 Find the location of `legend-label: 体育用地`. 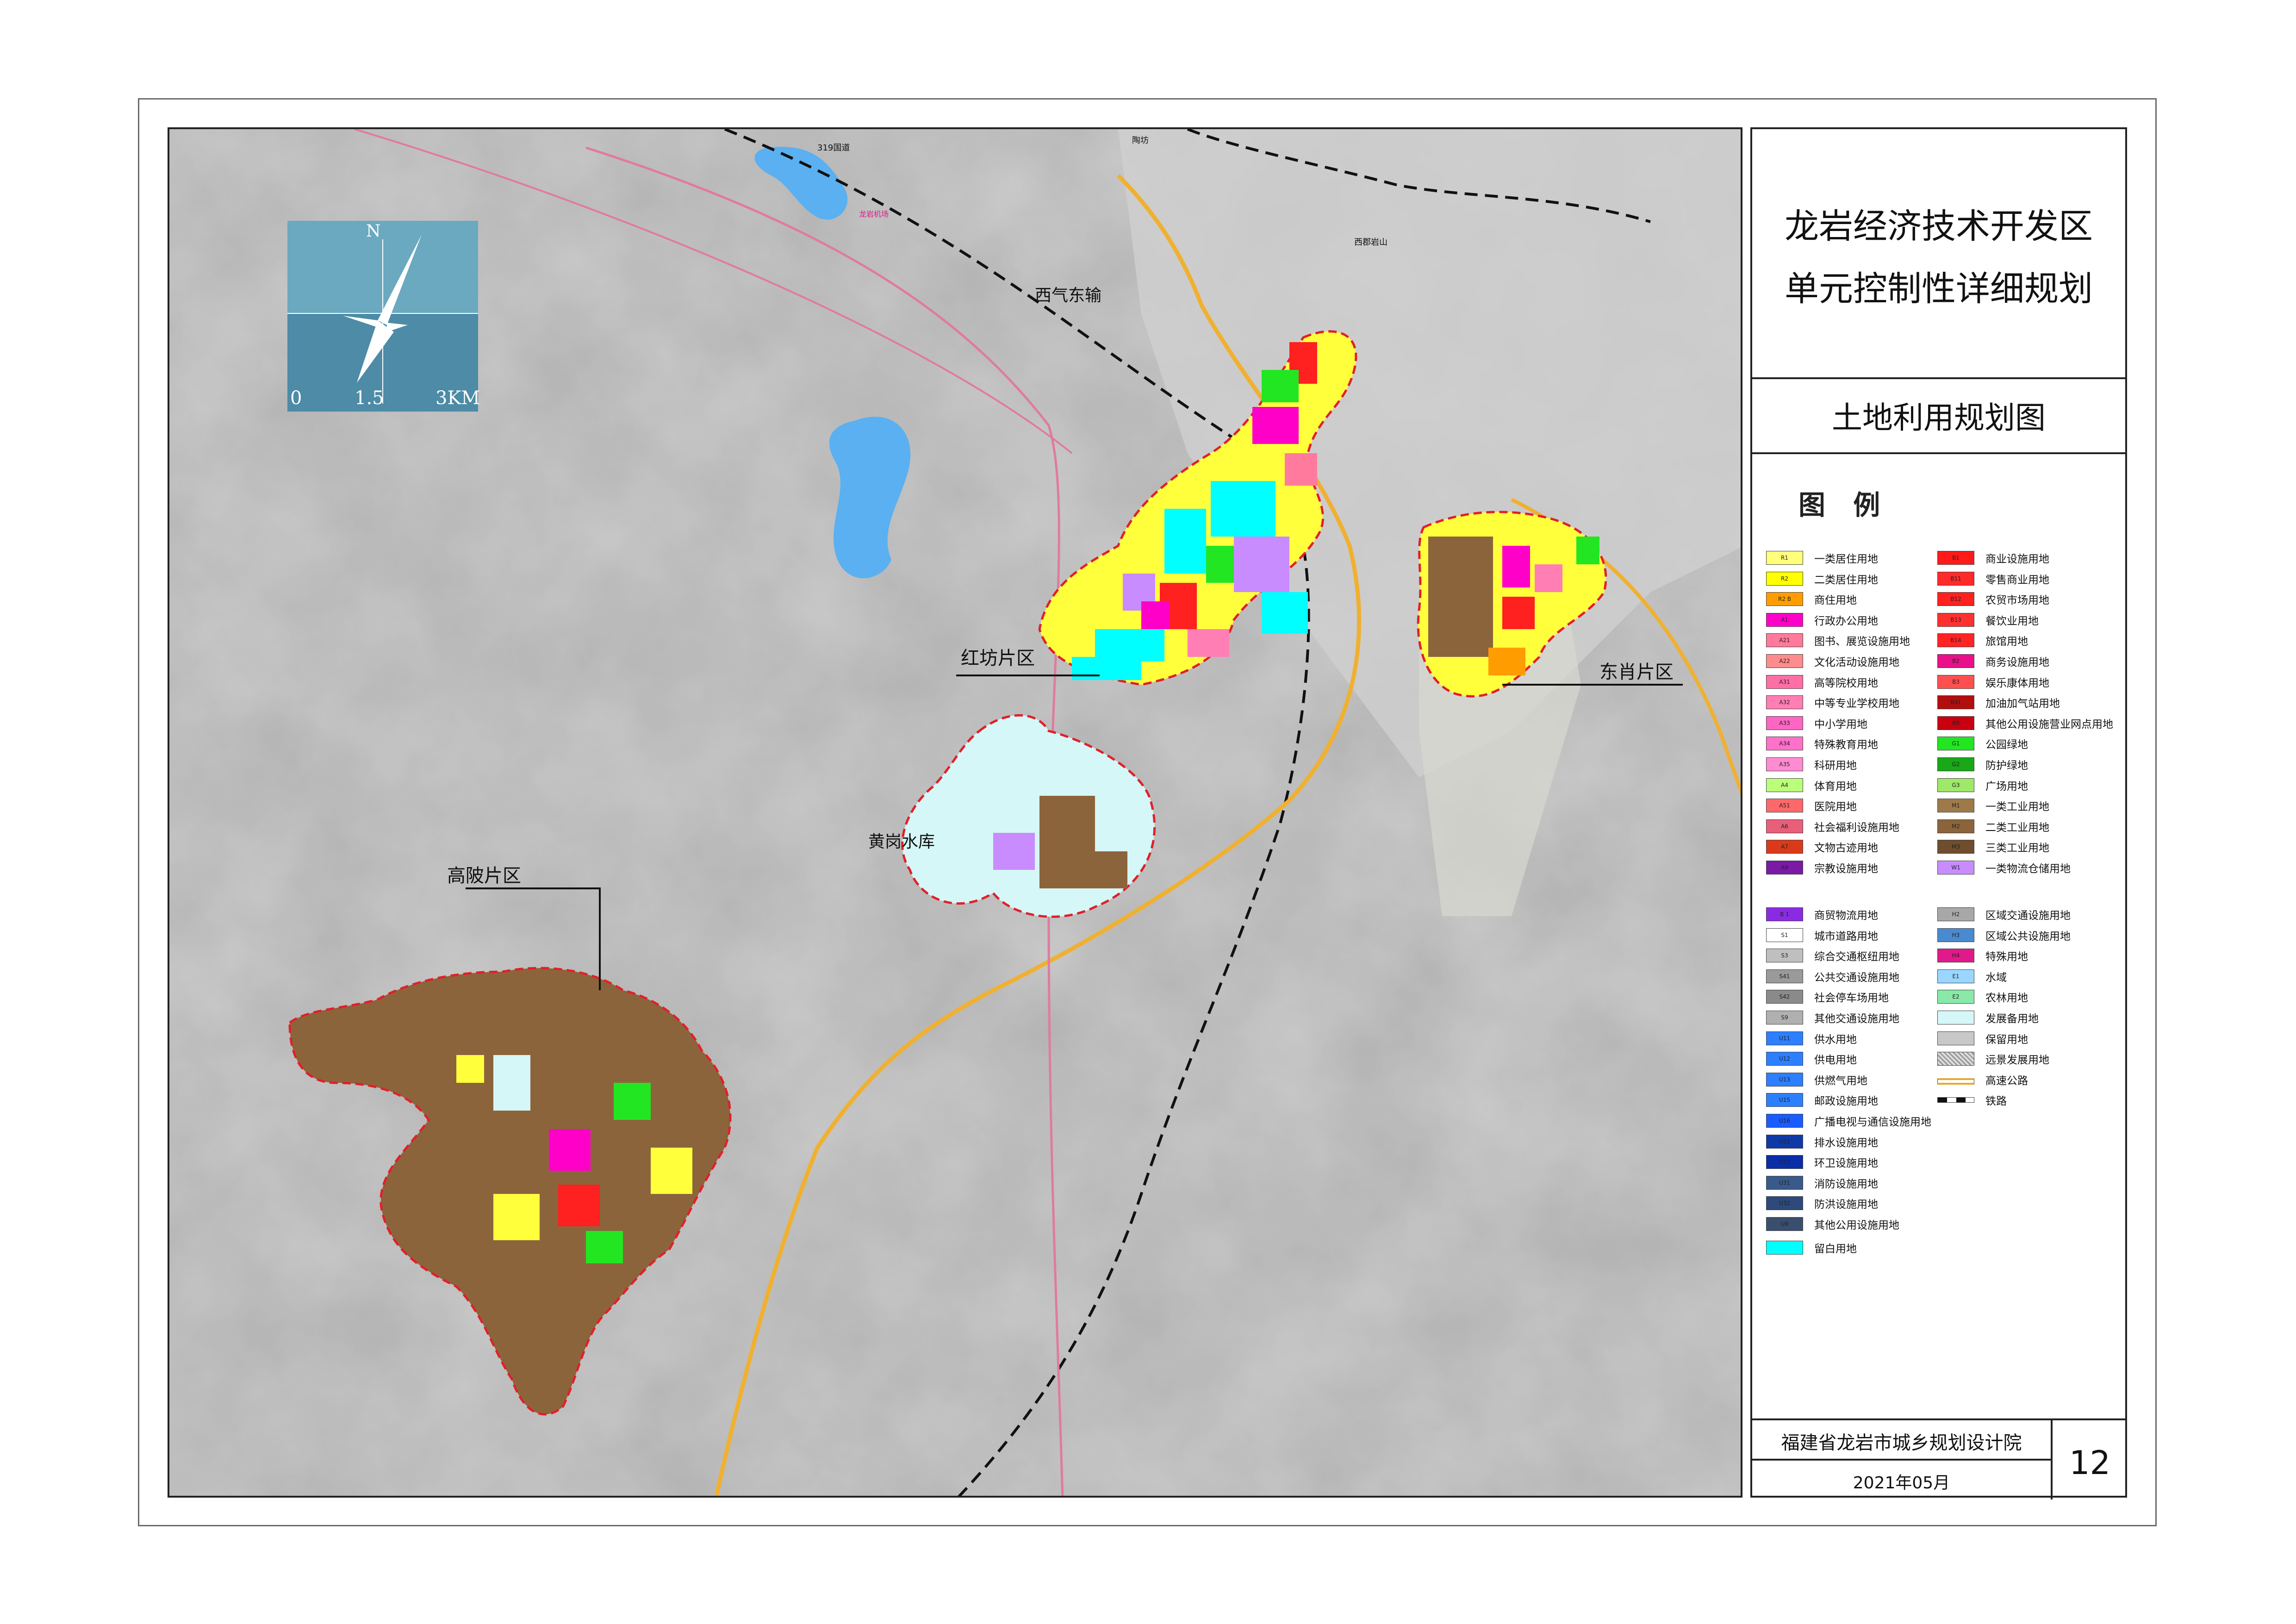

legend-label: 体育用地 is located at coordinates (1835, 786).